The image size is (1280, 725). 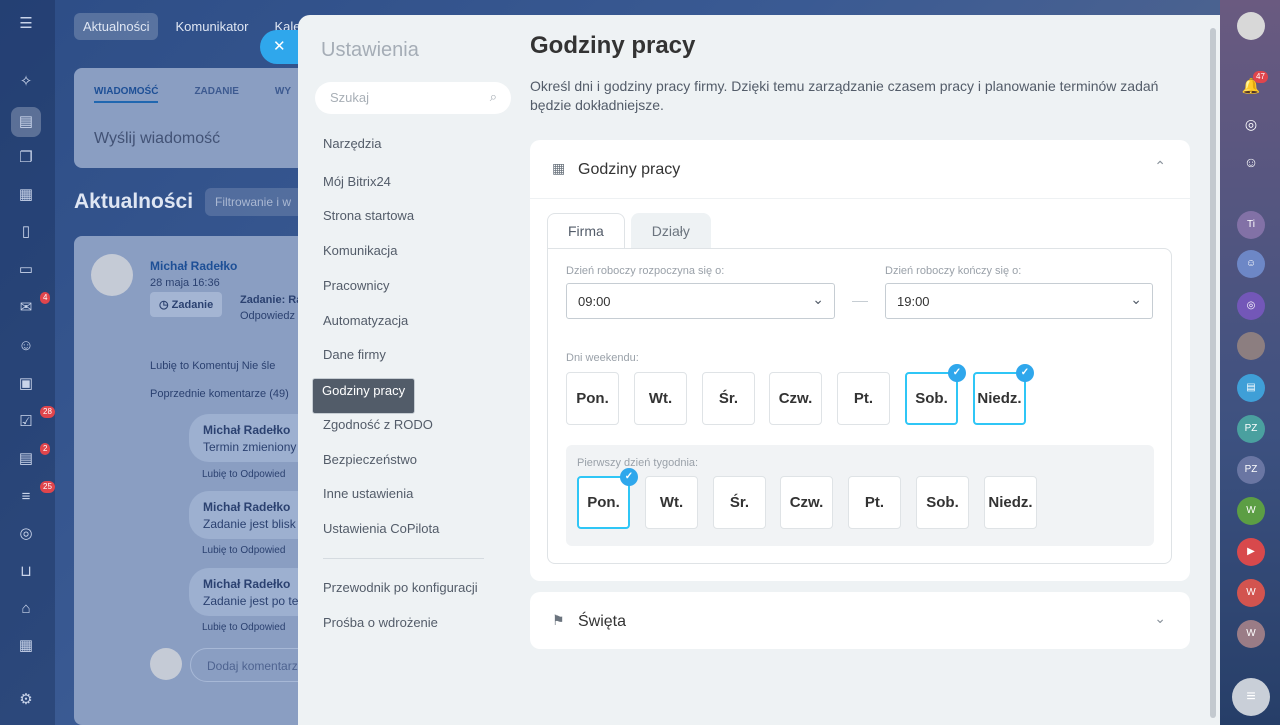 I want to click on menu-icon: ☰, so click(x=26, y=24).